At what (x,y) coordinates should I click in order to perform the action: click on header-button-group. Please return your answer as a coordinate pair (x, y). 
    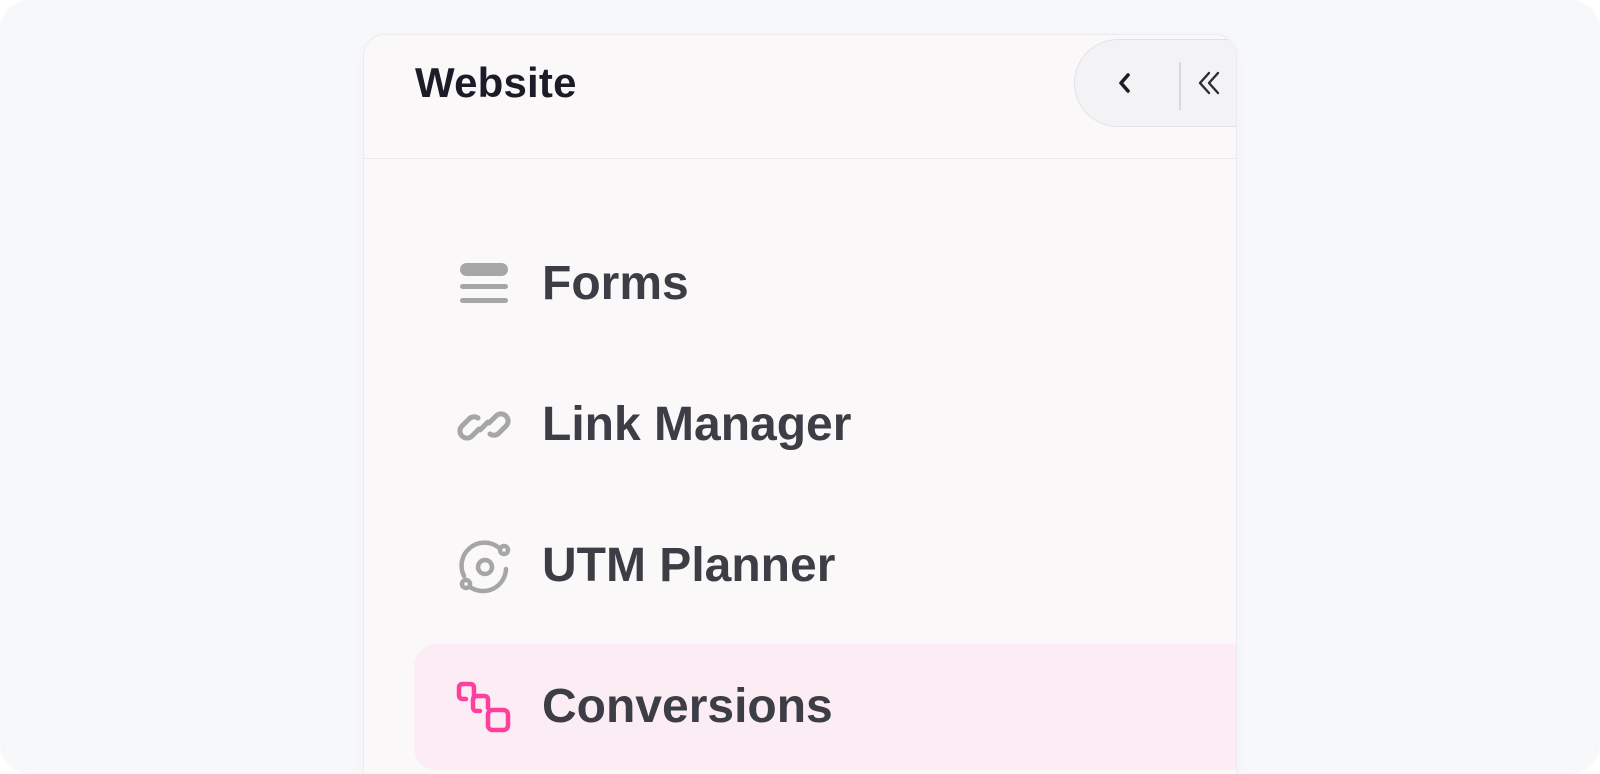
    Looking at the image, I should click on (1155, 83).